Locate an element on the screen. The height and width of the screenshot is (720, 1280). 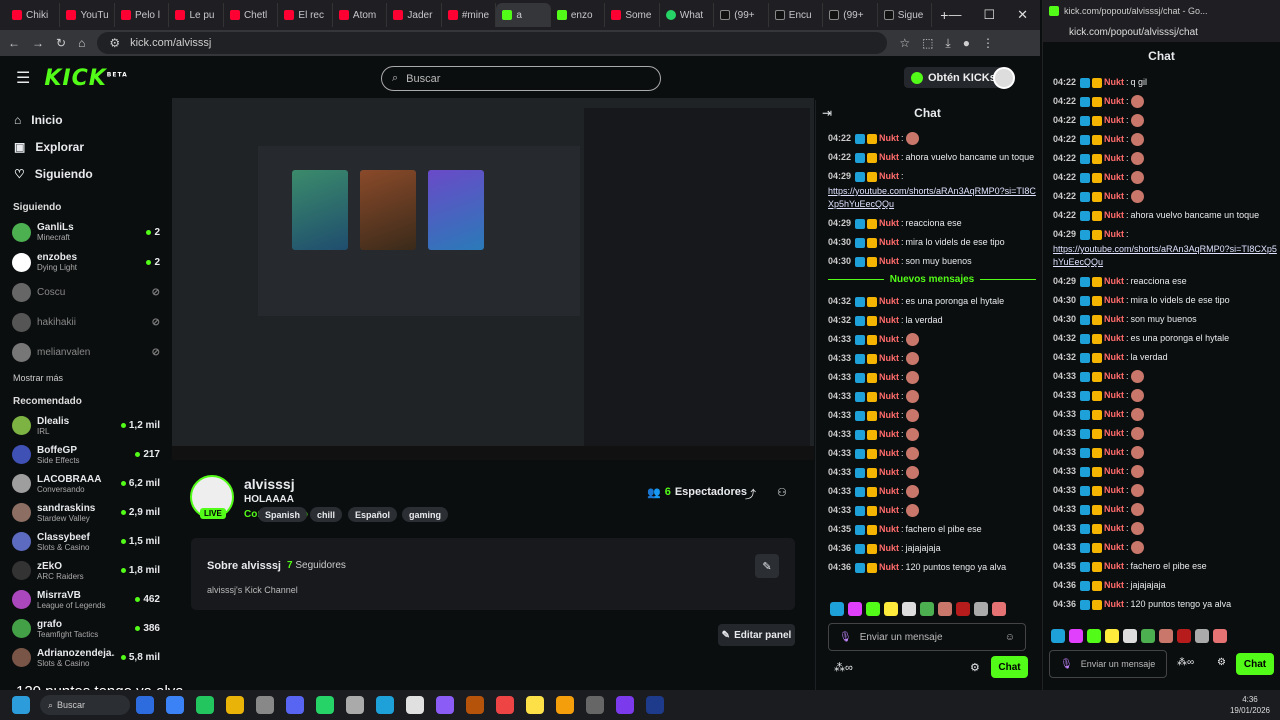
minimize-icon: — is located at coordinates (954, 15).